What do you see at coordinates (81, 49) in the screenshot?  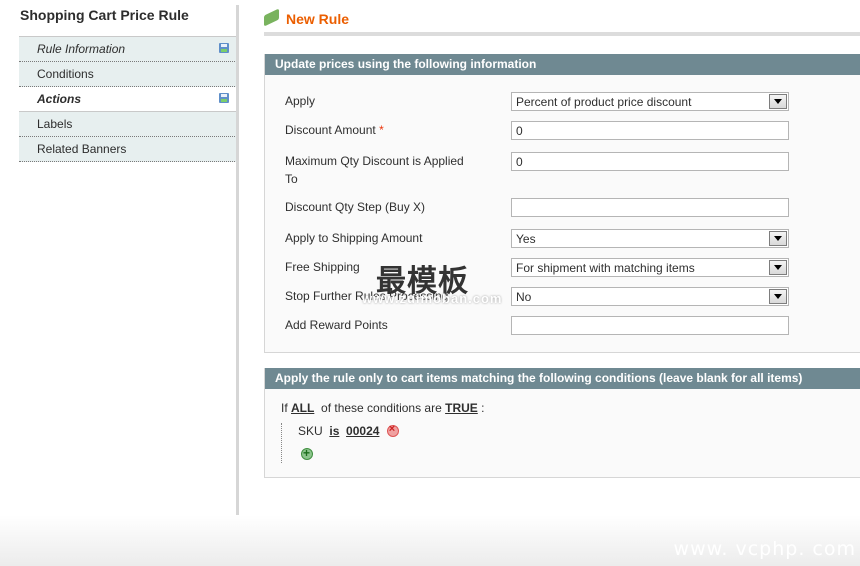 I see `tab-label: Rule Information` at bounding box center [81, 49].